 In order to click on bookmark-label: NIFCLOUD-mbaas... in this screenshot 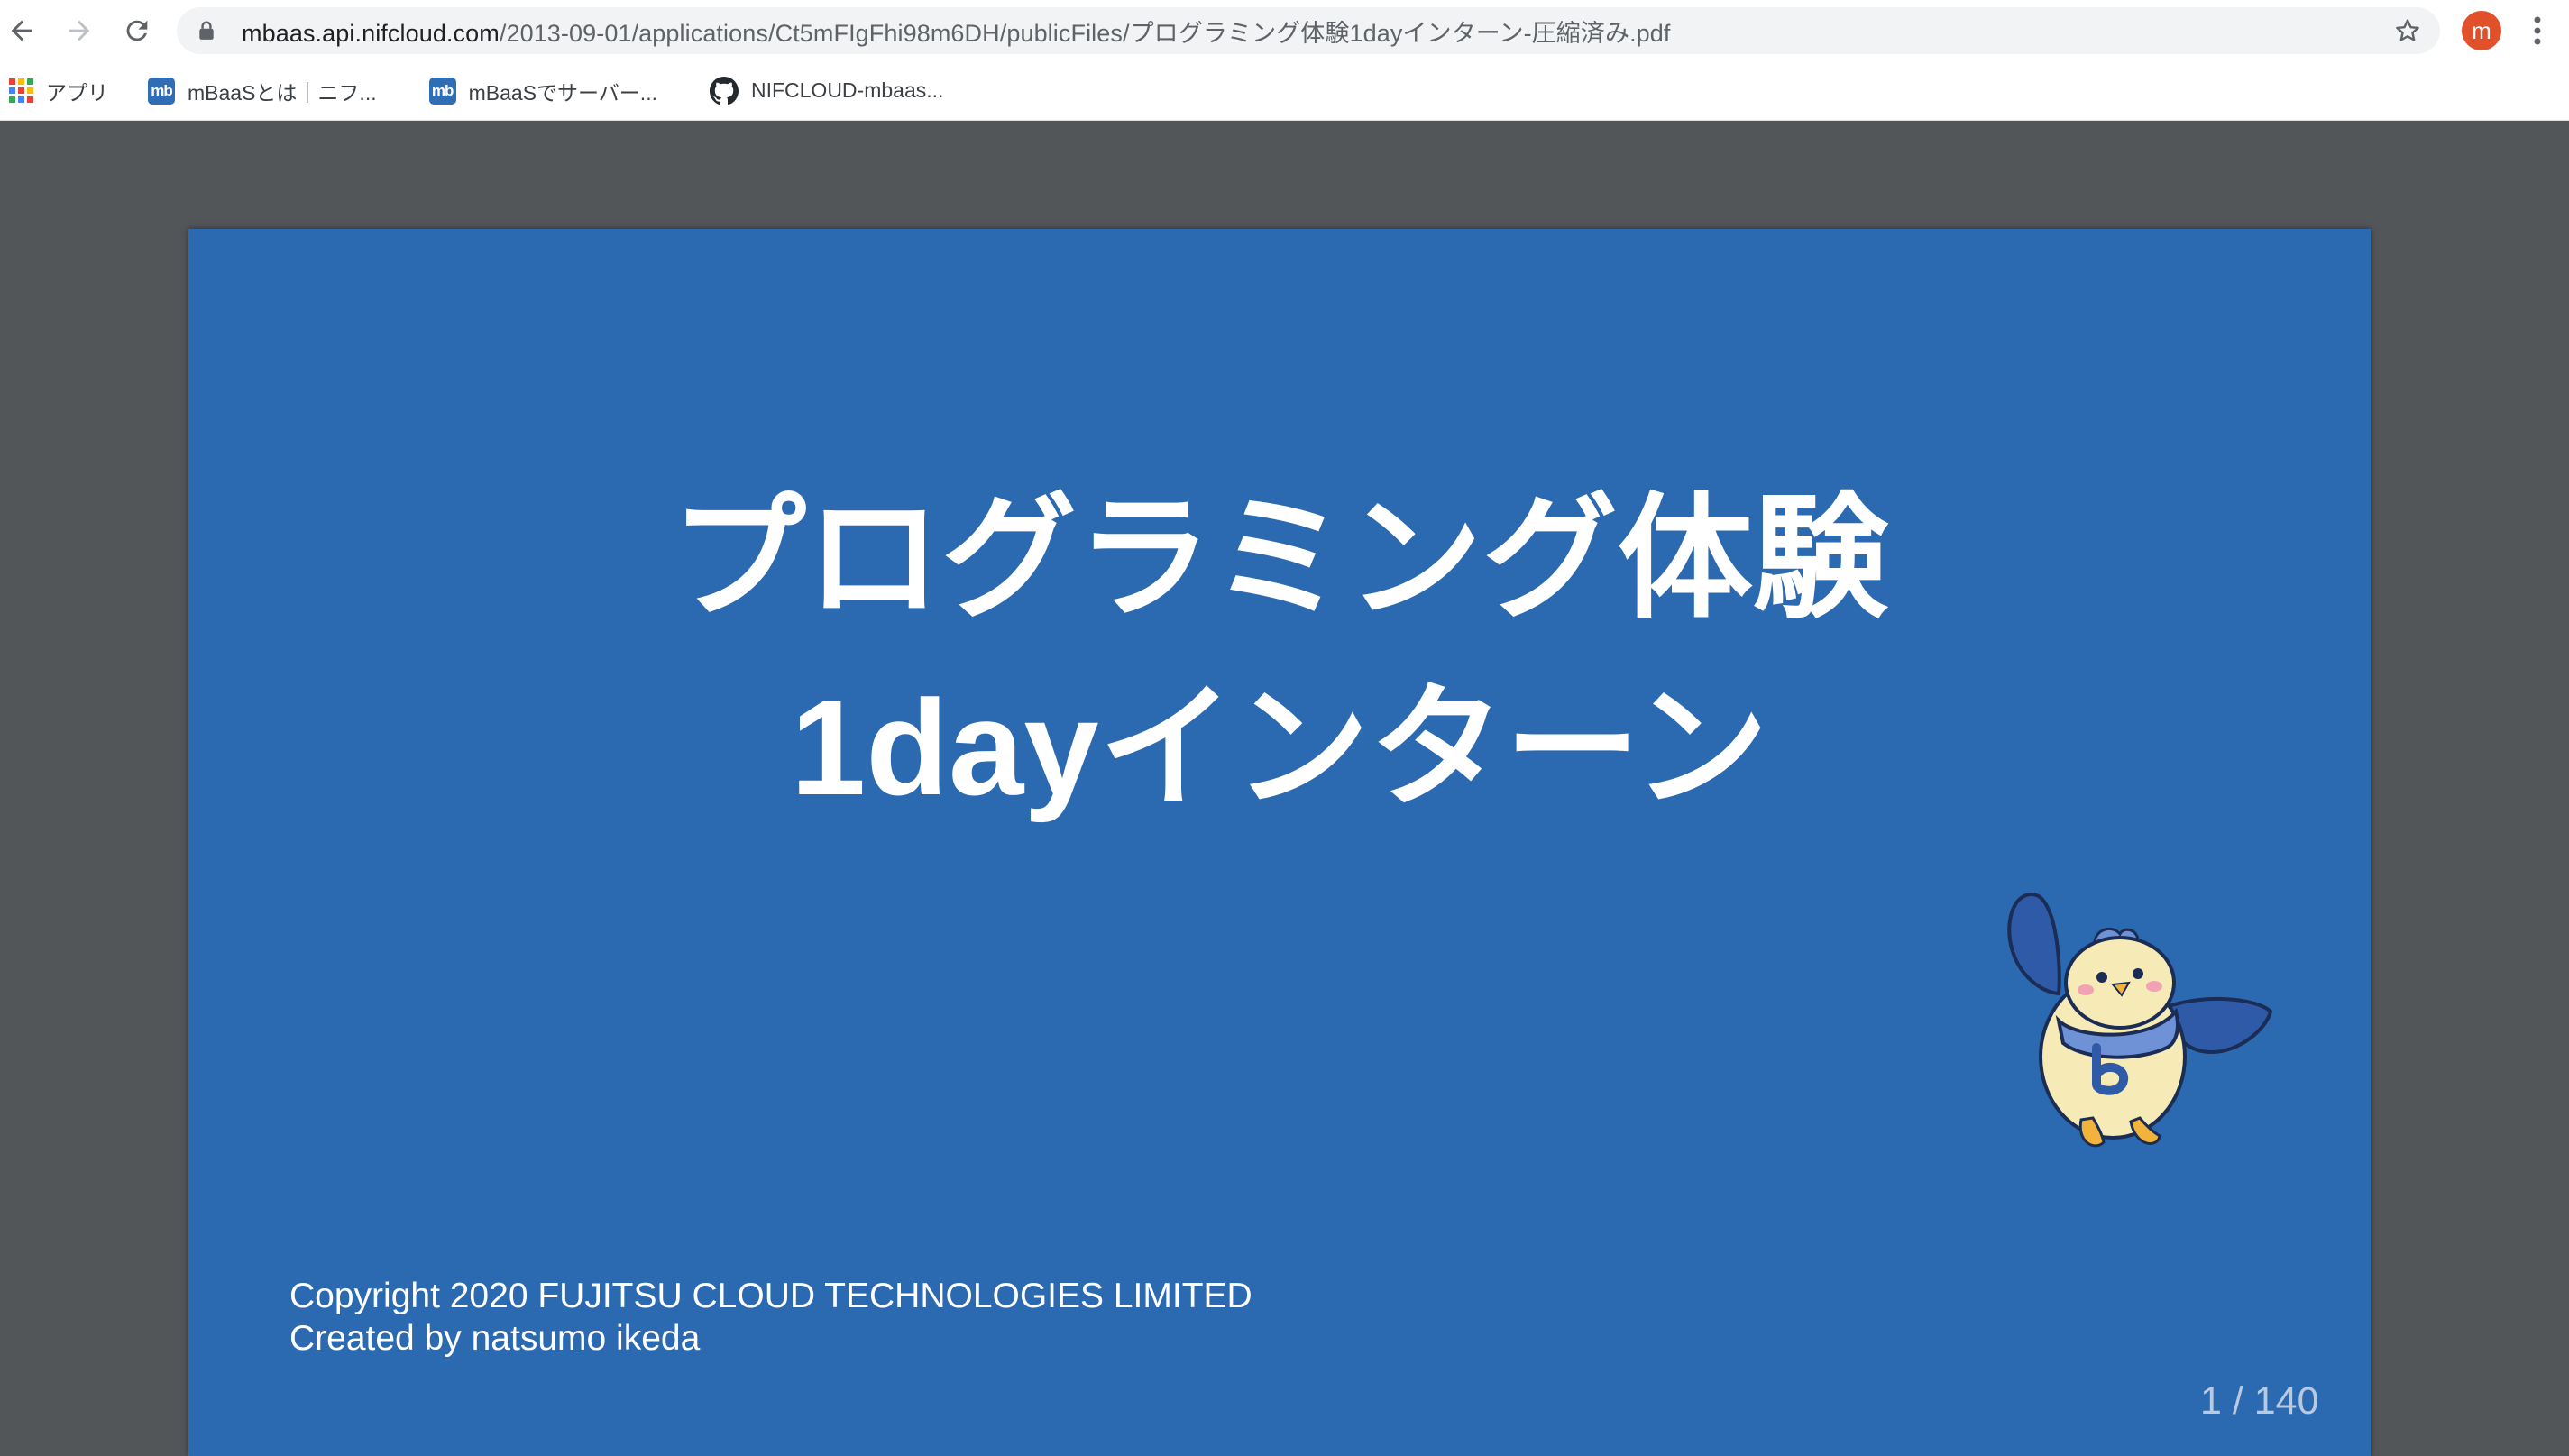, I will do `click(847, 90)`.